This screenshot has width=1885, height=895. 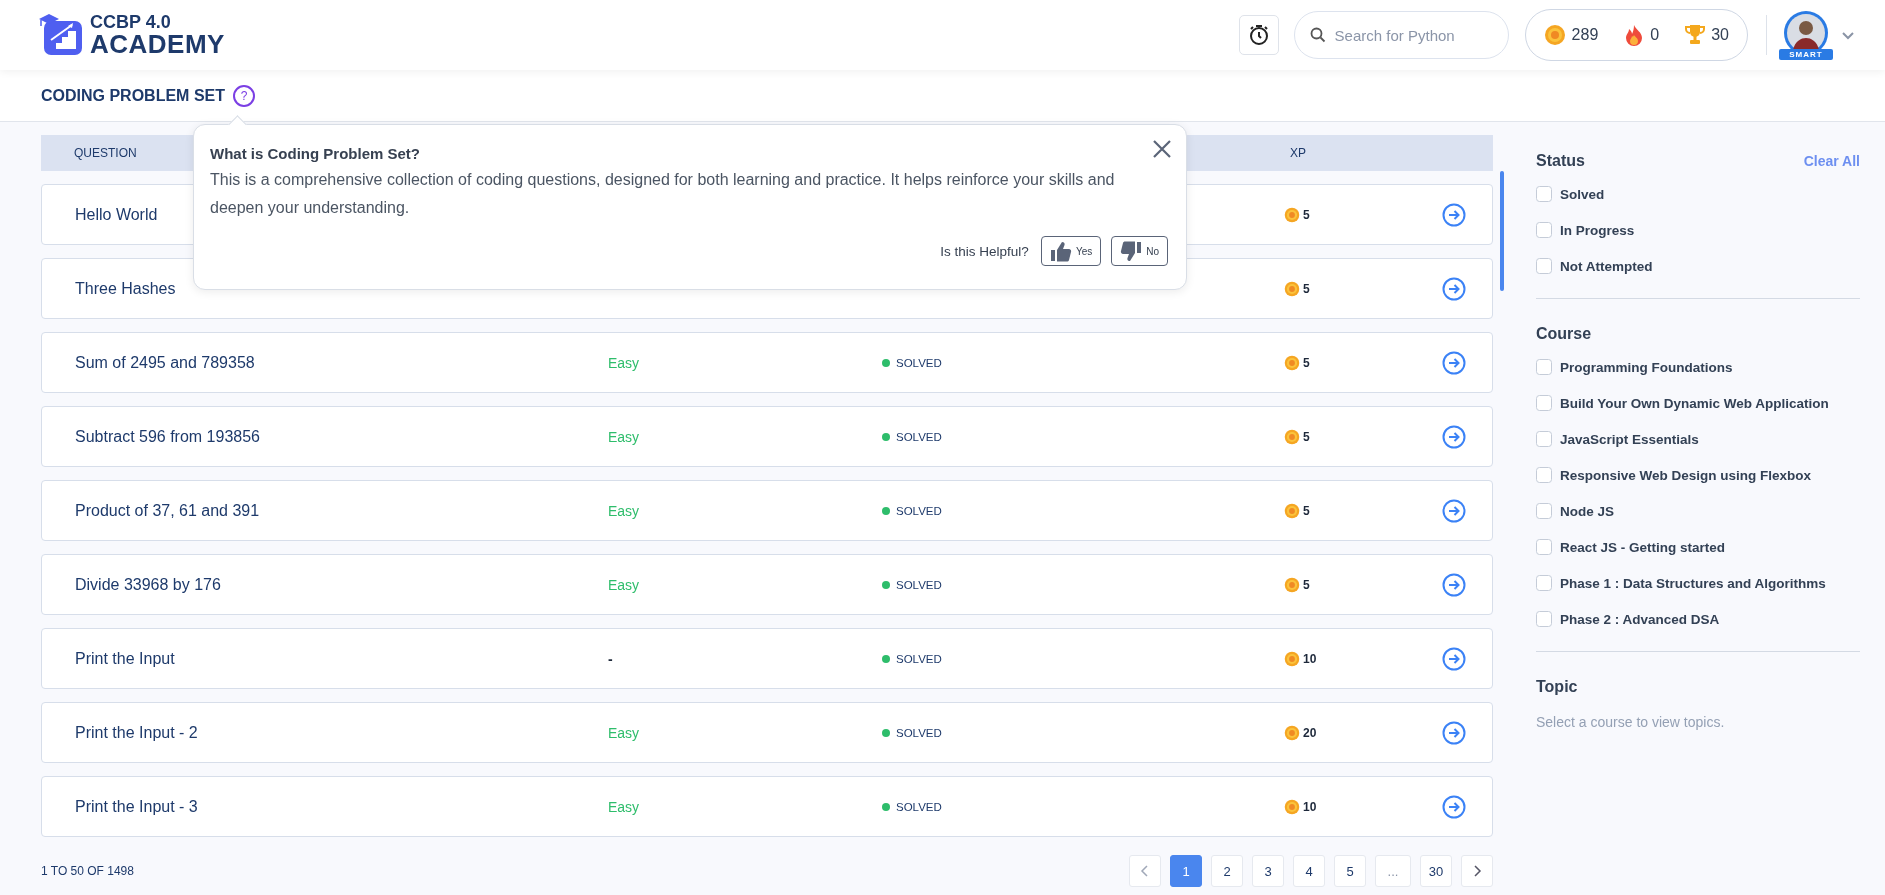 What do you see at coordinates (767, 362) in the screenshot?
I see `question-row: Sum of 2495 and 789358 Easy SOLVED 5` at bounding box center [767, 362].